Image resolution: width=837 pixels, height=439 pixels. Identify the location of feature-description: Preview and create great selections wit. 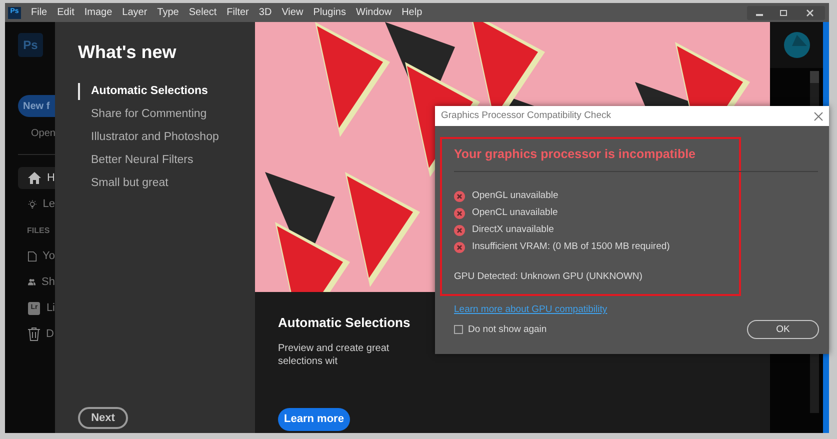
(334, 355).